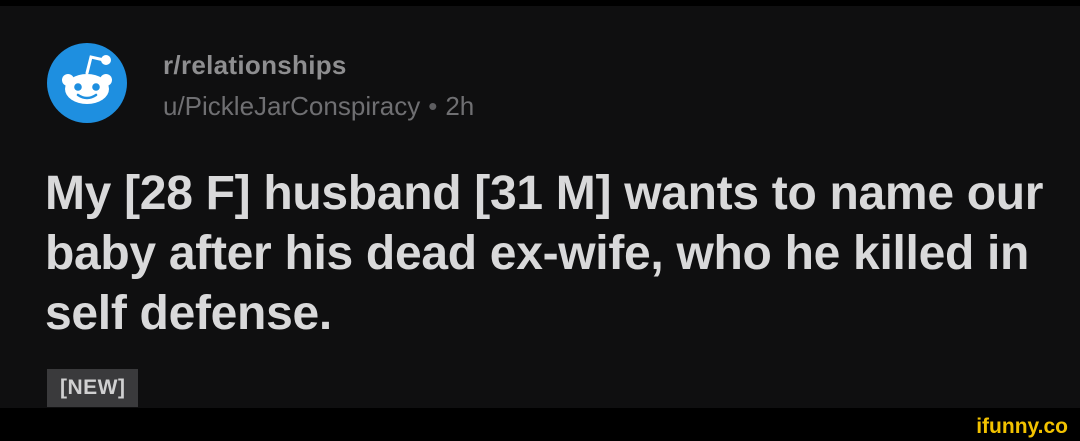 This screenshot has width=1080, height=441. Describe the element at coordinates (93, 388) in the screenshot. I see `post-flair: [NEW]` at that location.